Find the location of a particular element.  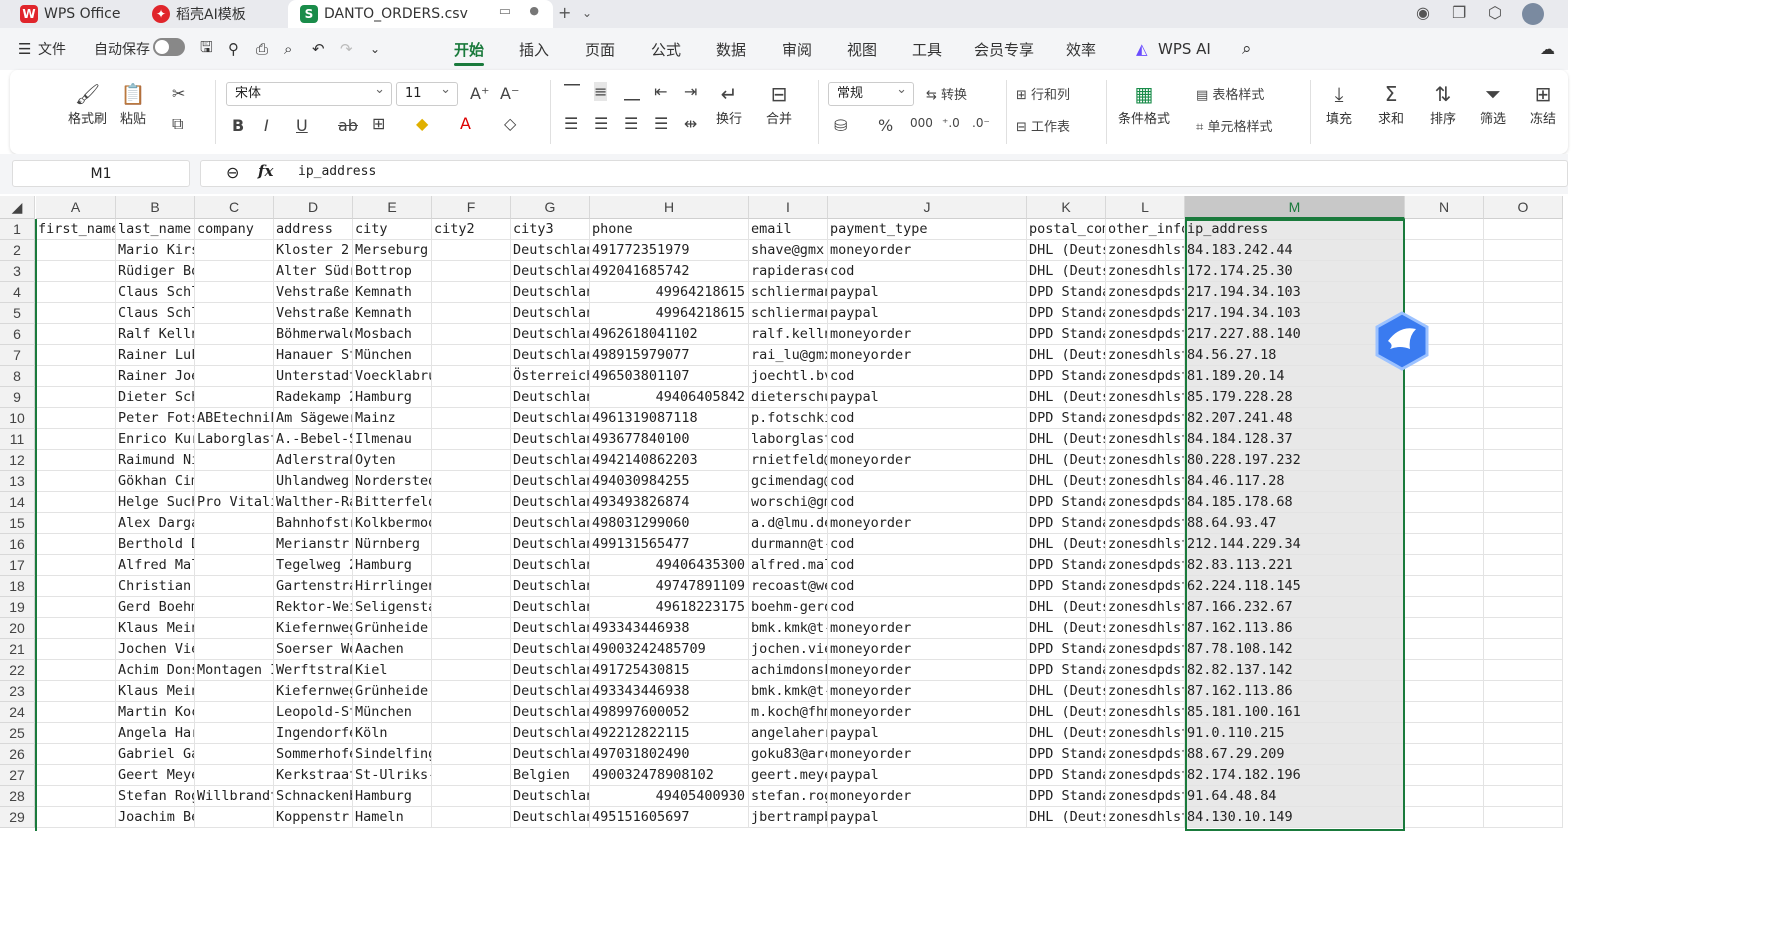

cell-F14 is located at coordinates (471, 502).